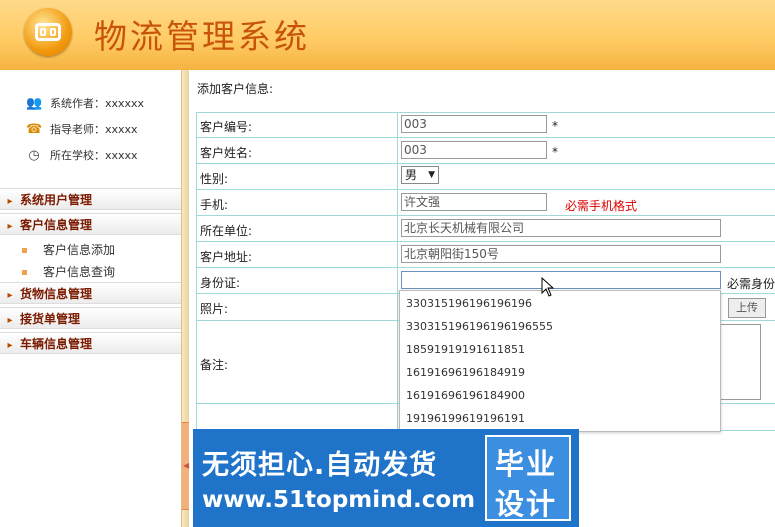 This screenshot has height=527, width=775. What do you see at coordinates (90, 318) in the screenshot?
I see `menu-delivery-orders: ▸ 接货单管理` at bounding box center [90, 318].